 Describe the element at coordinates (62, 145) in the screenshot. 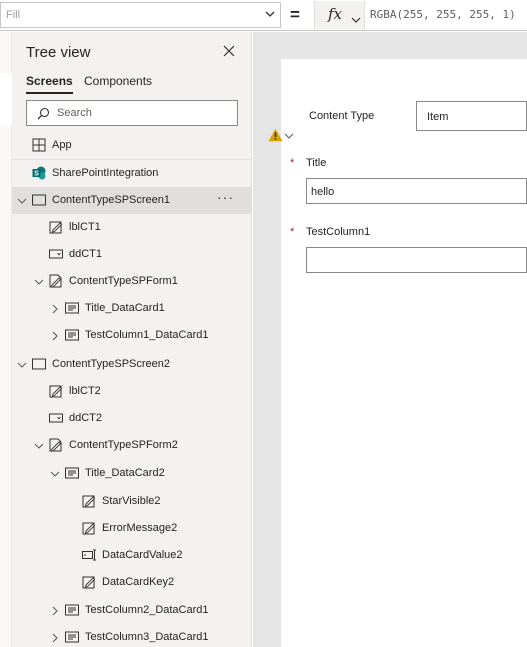

I see `tree-item-label: App` at that location.